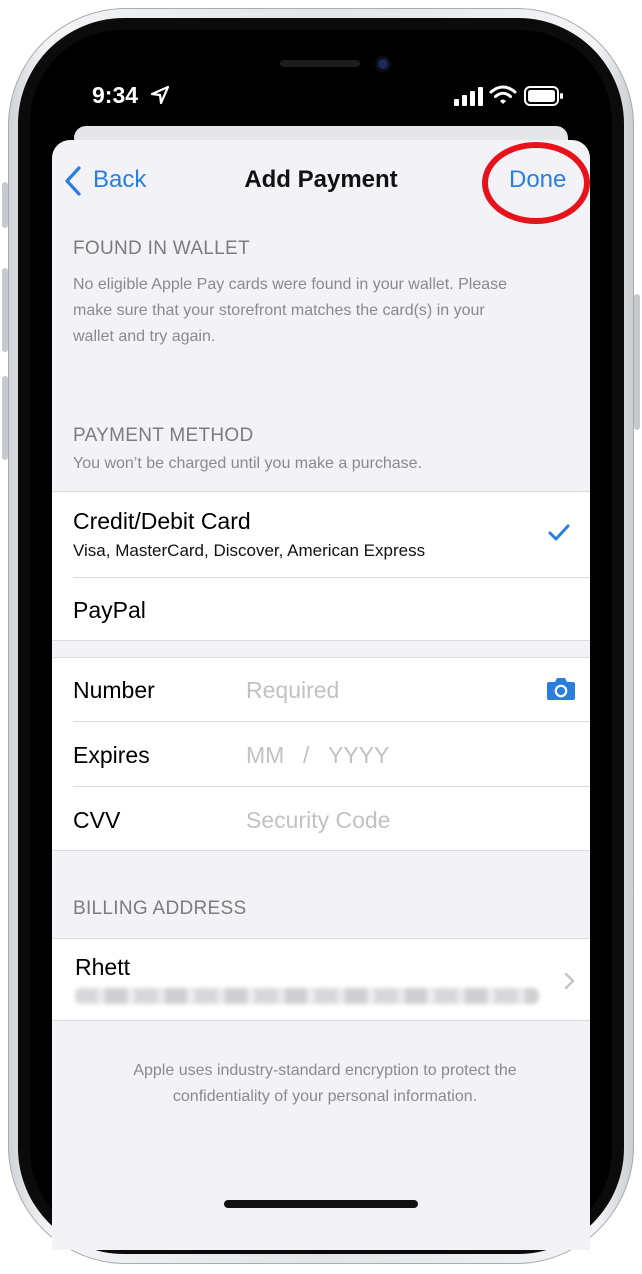 Image resolution: width=642 pixels, height=1274 pixels. I want to click on speaker-grille, so click(320, 63).